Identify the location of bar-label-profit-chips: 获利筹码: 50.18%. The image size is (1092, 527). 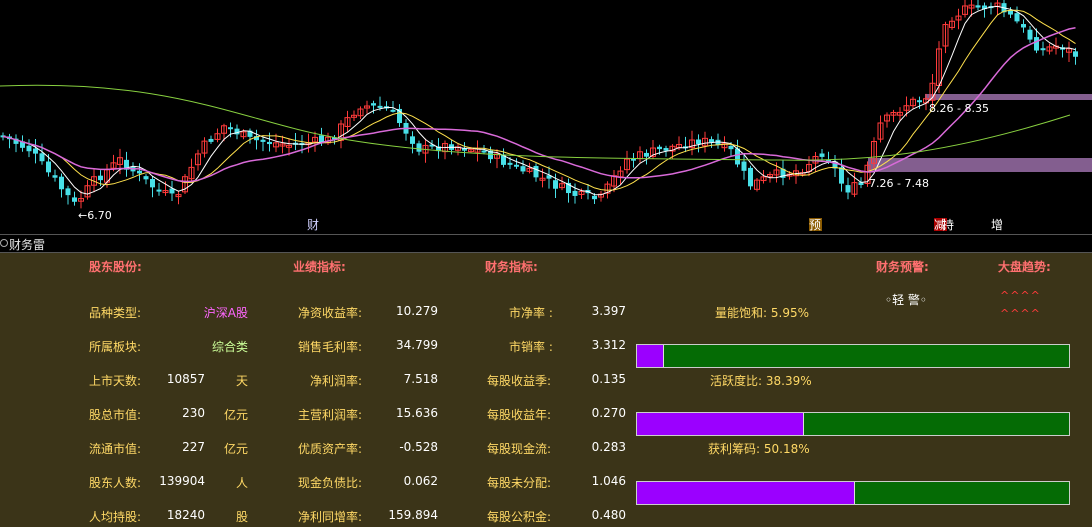
(759, 449).